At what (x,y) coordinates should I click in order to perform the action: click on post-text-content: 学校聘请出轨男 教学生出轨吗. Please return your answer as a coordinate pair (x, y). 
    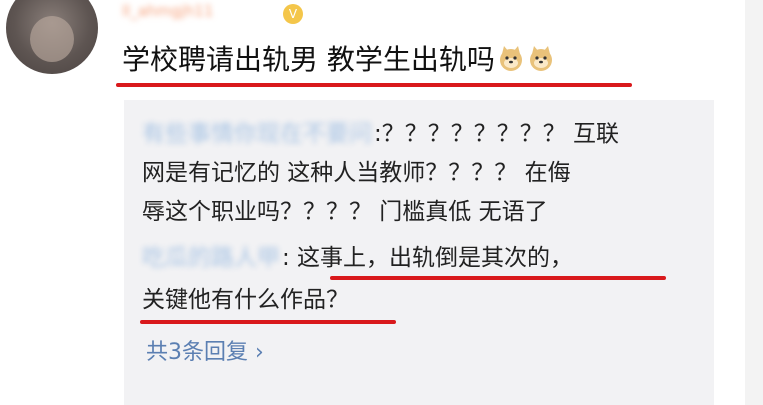
    Looking at the image, I should click on (308, 59).